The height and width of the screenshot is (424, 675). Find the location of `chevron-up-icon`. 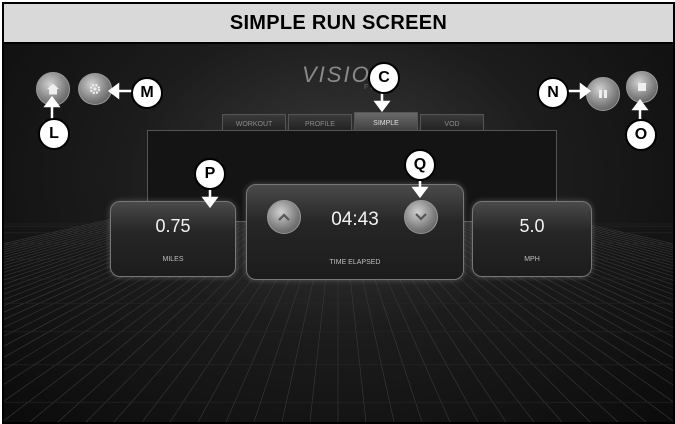

chevron-up-icon is located at coordinates (284, 217).